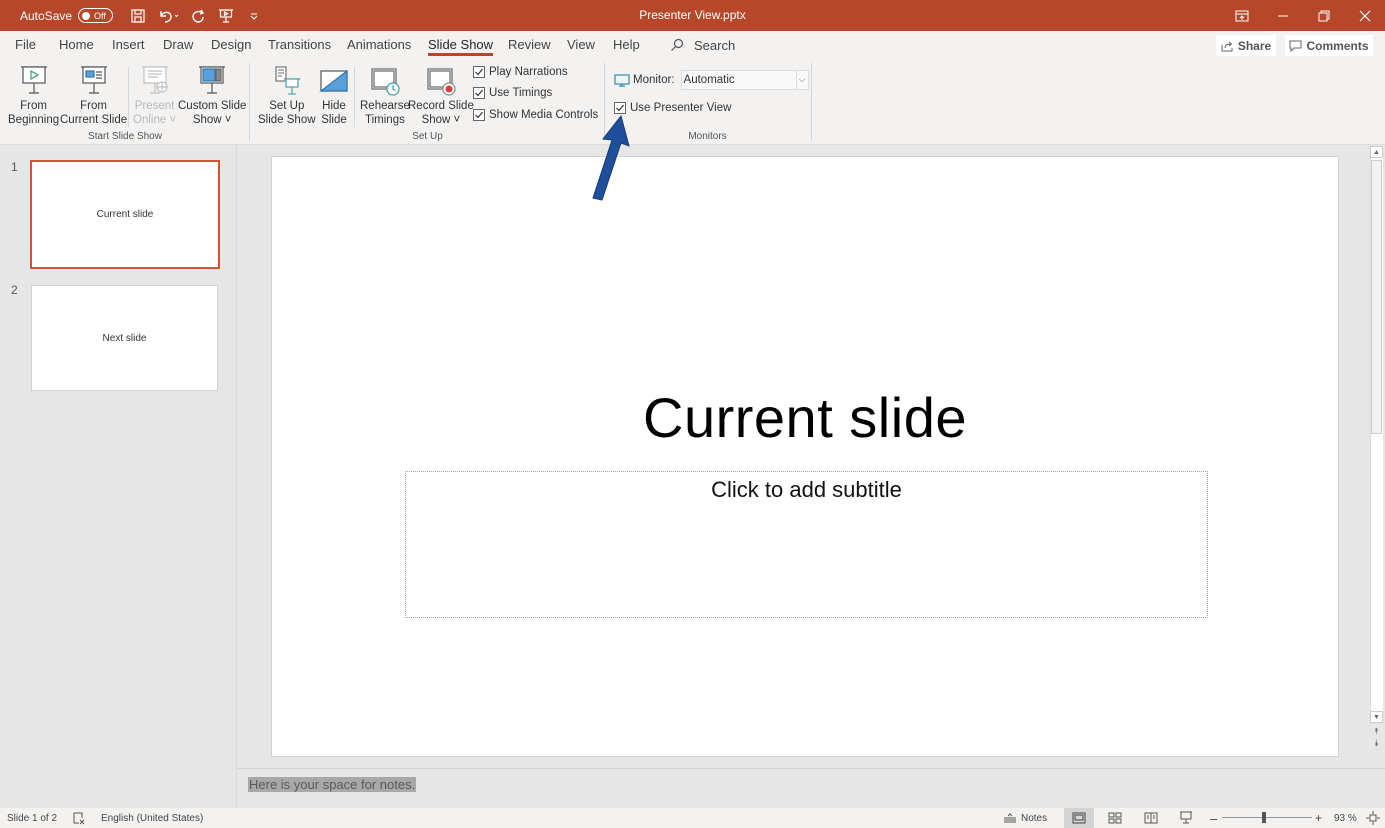 The image size is (1385, 828). Describe the element at coordinates (152, 818) in the screenshot. I see `language-indicator: English (United States)` at that location.